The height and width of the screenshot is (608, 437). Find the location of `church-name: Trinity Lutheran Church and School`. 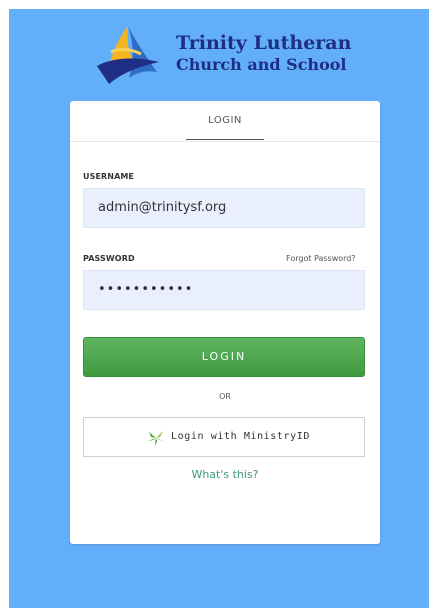

church-name: Trinity Lutheran Church and School is located at coordinates (263, 54).